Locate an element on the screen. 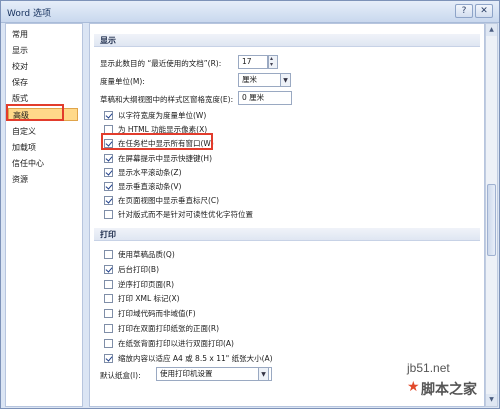  highlight-box-taskbar-option is located at coordinates (157, 141).